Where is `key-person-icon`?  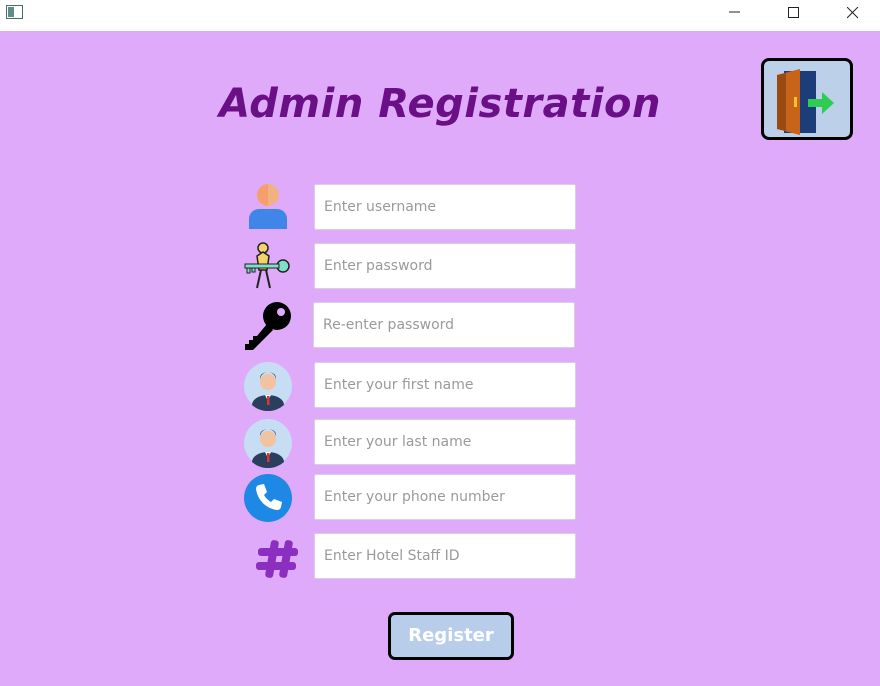 key-person-icon is located at coordinates (267, 265).